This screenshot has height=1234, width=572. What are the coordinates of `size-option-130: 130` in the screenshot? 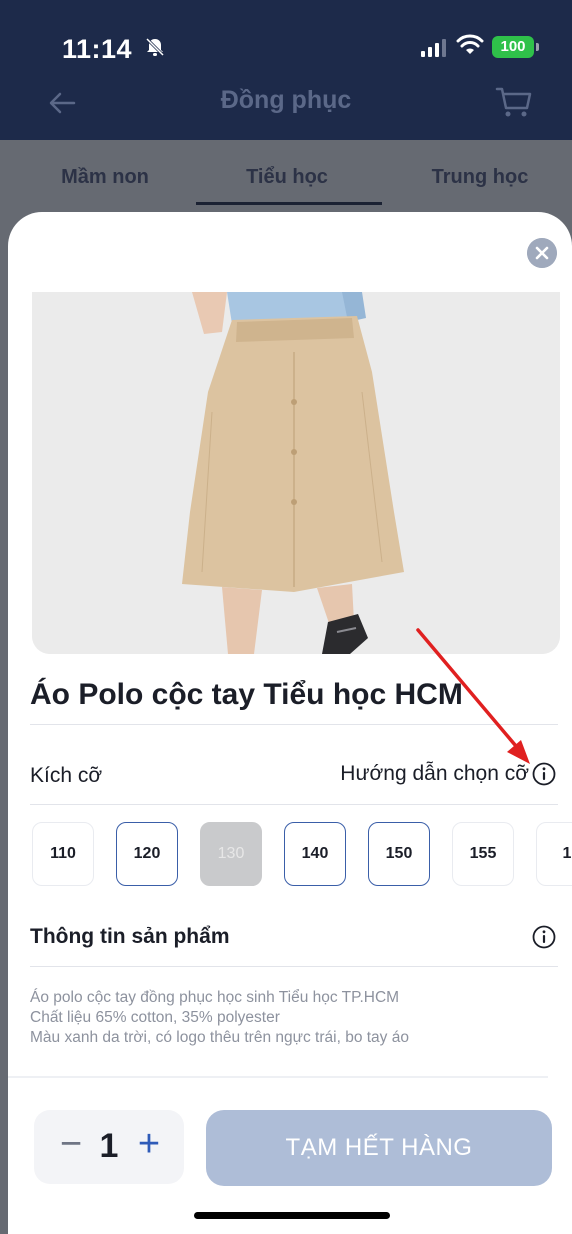 It's located at (231, 854).